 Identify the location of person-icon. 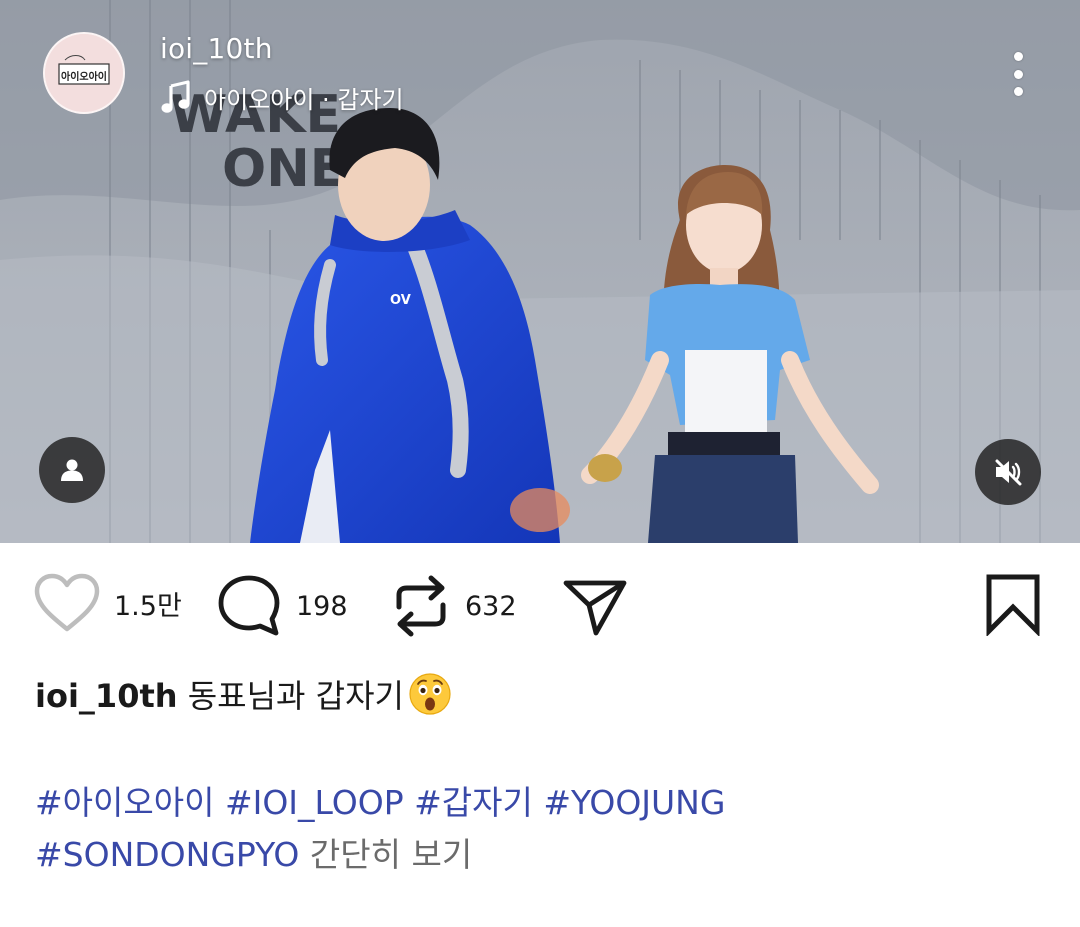
(72, 470).